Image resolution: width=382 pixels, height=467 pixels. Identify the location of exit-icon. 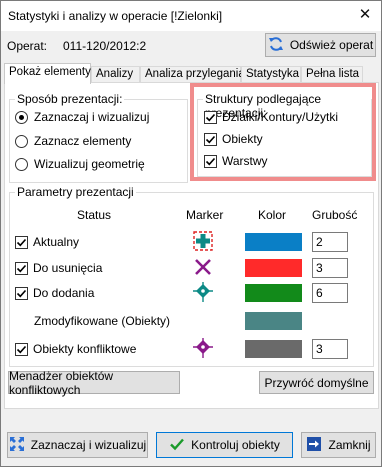
(314, 445).